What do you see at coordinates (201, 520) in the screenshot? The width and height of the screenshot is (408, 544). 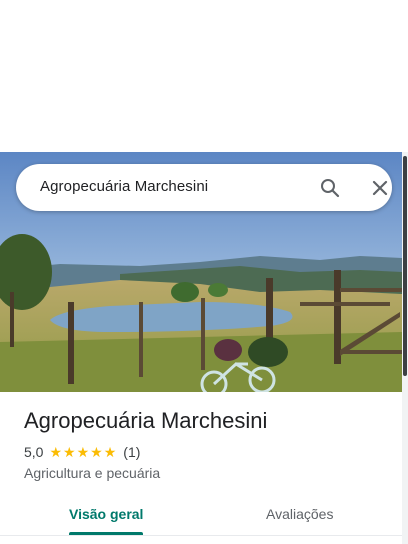 I see `place-tabs: Visão geral Avaliações` at bounding box center [201, 520].